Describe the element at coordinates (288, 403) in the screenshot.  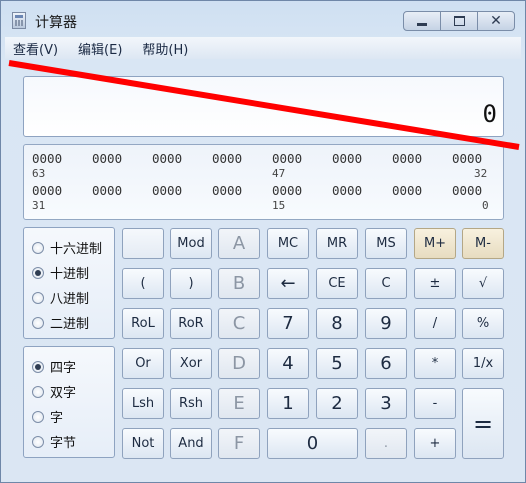
I see `digit-1-key: 1` at that location.